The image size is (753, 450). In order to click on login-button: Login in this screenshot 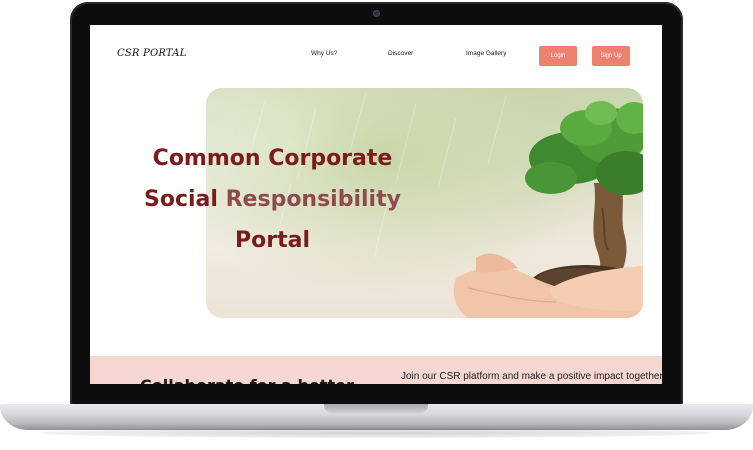, I will do `click(558, 56)`.